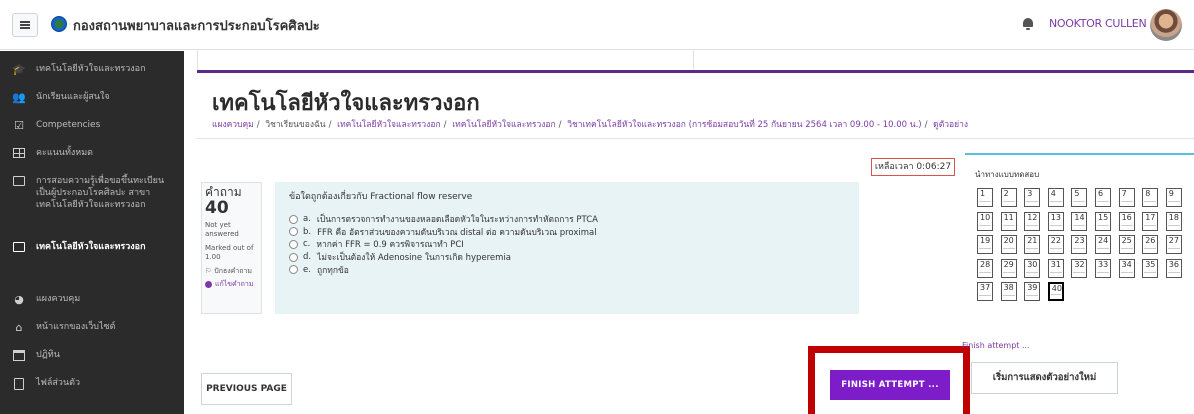 The height and width of the screenshot is (414, 1194). I want to click on quiz-nav-button: 38, so click(1008, 291).